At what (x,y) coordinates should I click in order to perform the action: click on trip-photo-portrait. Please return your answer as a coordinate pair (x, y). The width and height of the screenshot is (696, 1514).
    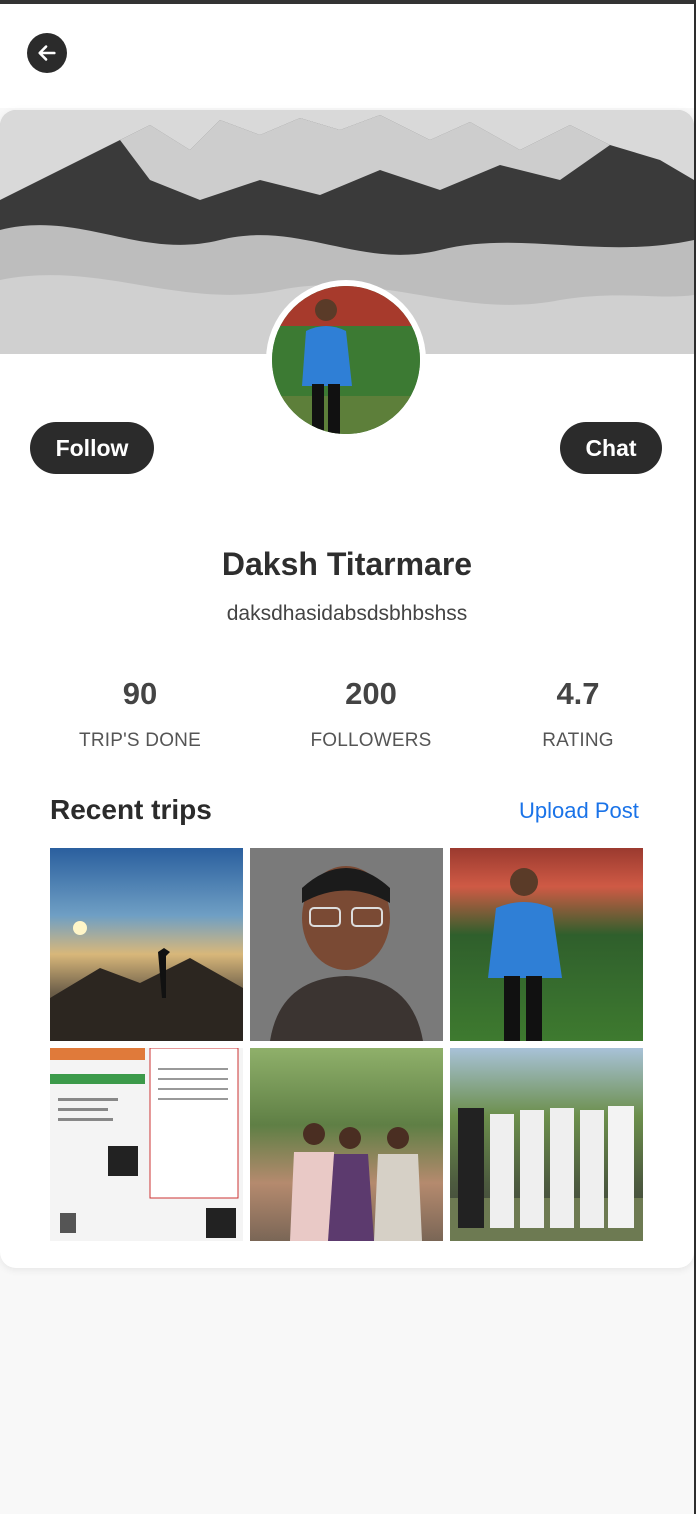
    Looking at the image, I should click on (346, 944).